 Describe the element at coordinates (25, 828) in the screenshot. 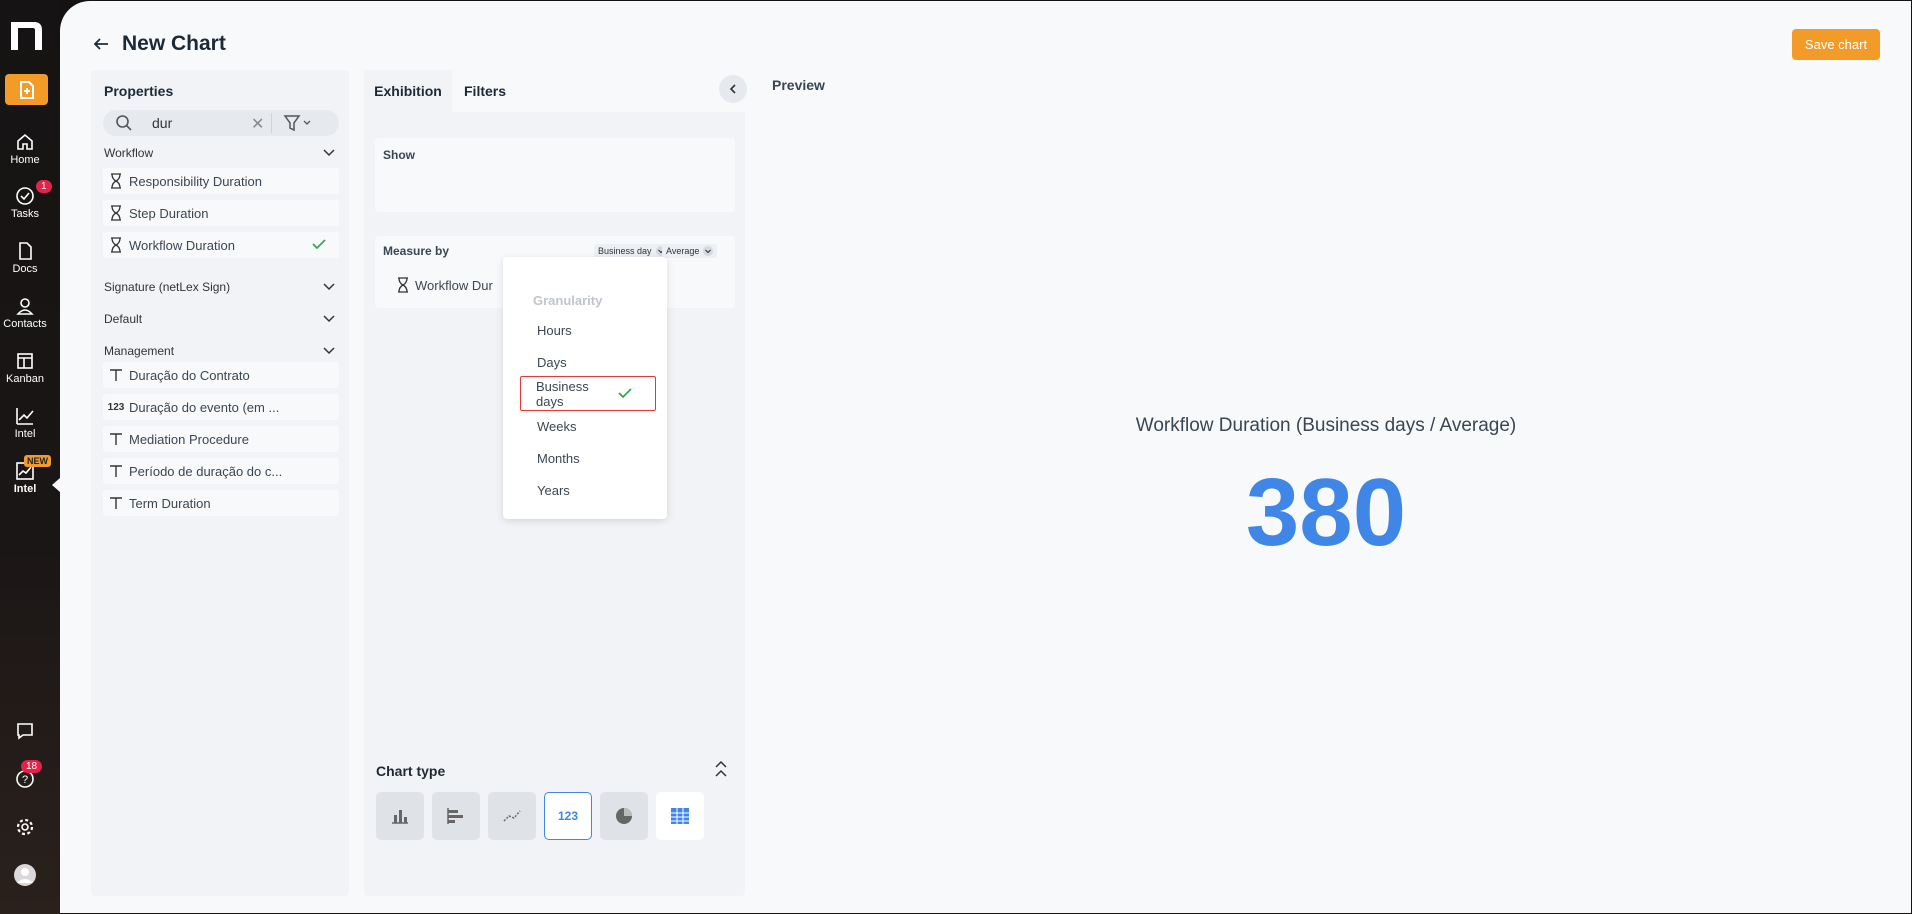

I see `nav-settings` at that location.